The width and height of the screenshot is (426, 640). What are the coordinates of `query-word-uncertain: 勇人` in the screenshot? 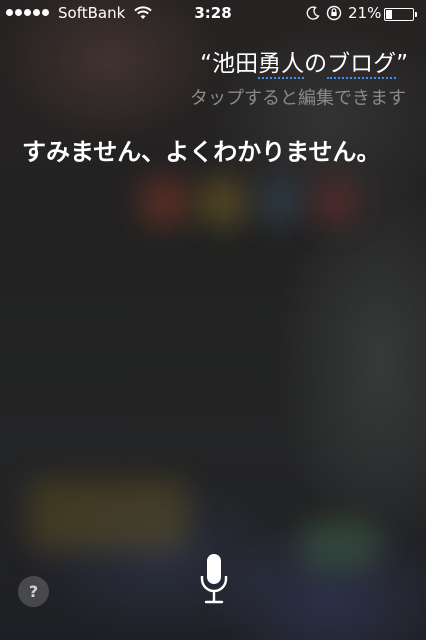 It's located at (281, 65).